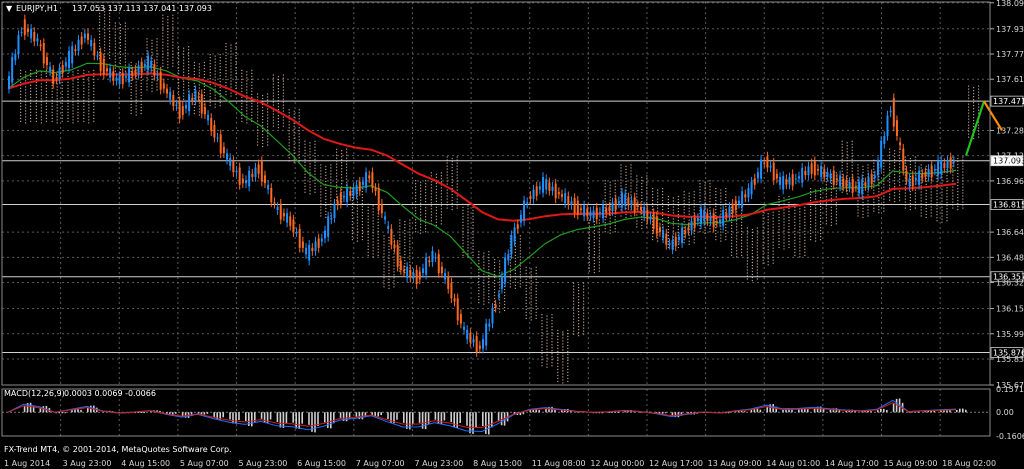 The height and width of the screenshot is (469, 1024). Describe the element at coordinates (37, 8) in the screenshot. I see `symbol-timeframe: EURJPY,H1` at that location.